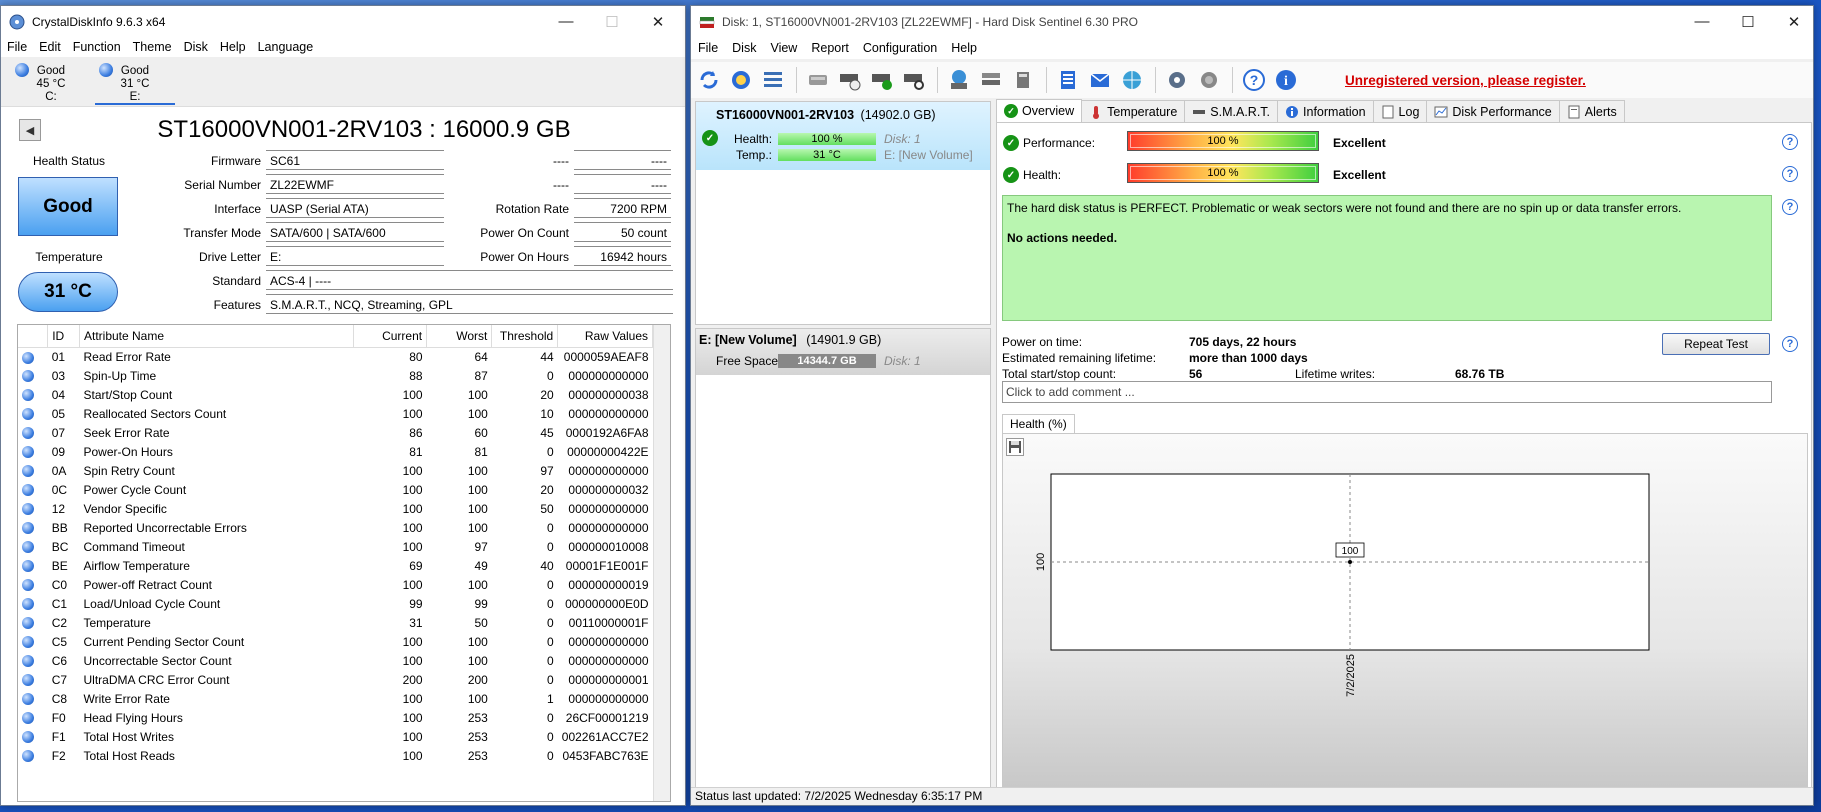 The width and height of the screenshot is (1821, 812). What do you see at coordinates (1068, 80) in the screenshot?
I see `report-icon` at bounding box center [1068, 80].